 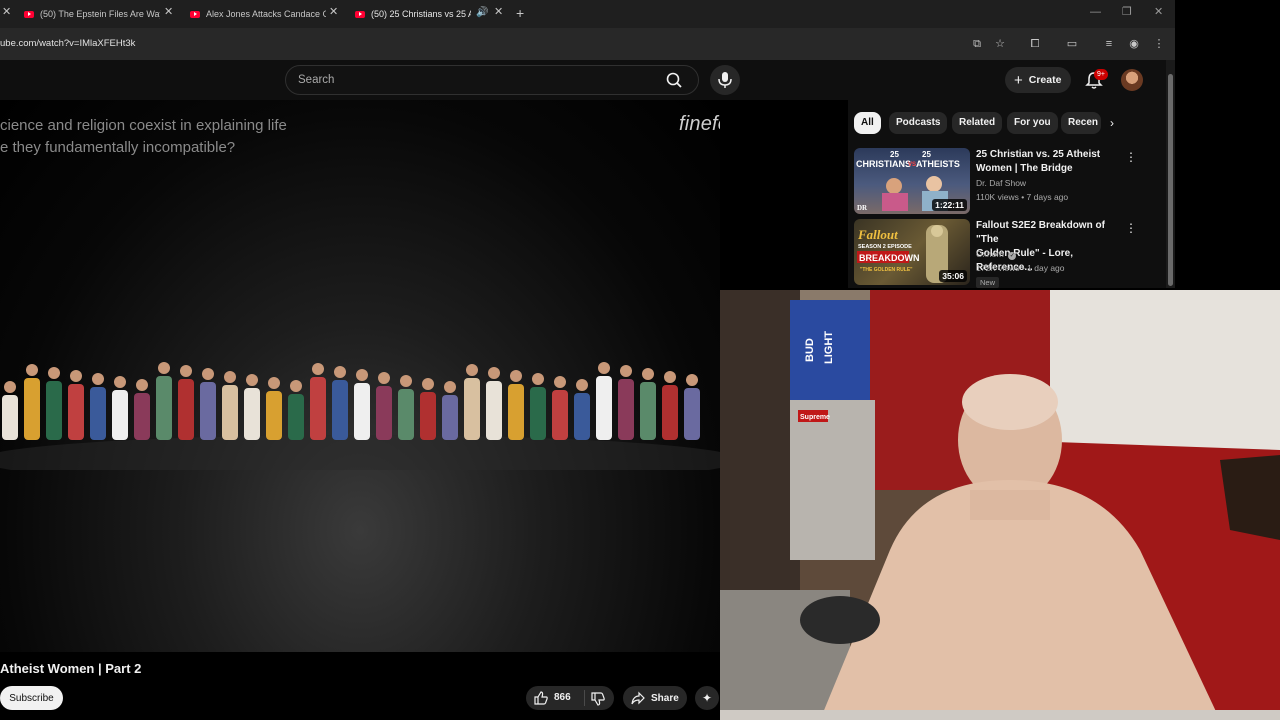 I want to click on chip-related: Related, so click(x=977, y=123).